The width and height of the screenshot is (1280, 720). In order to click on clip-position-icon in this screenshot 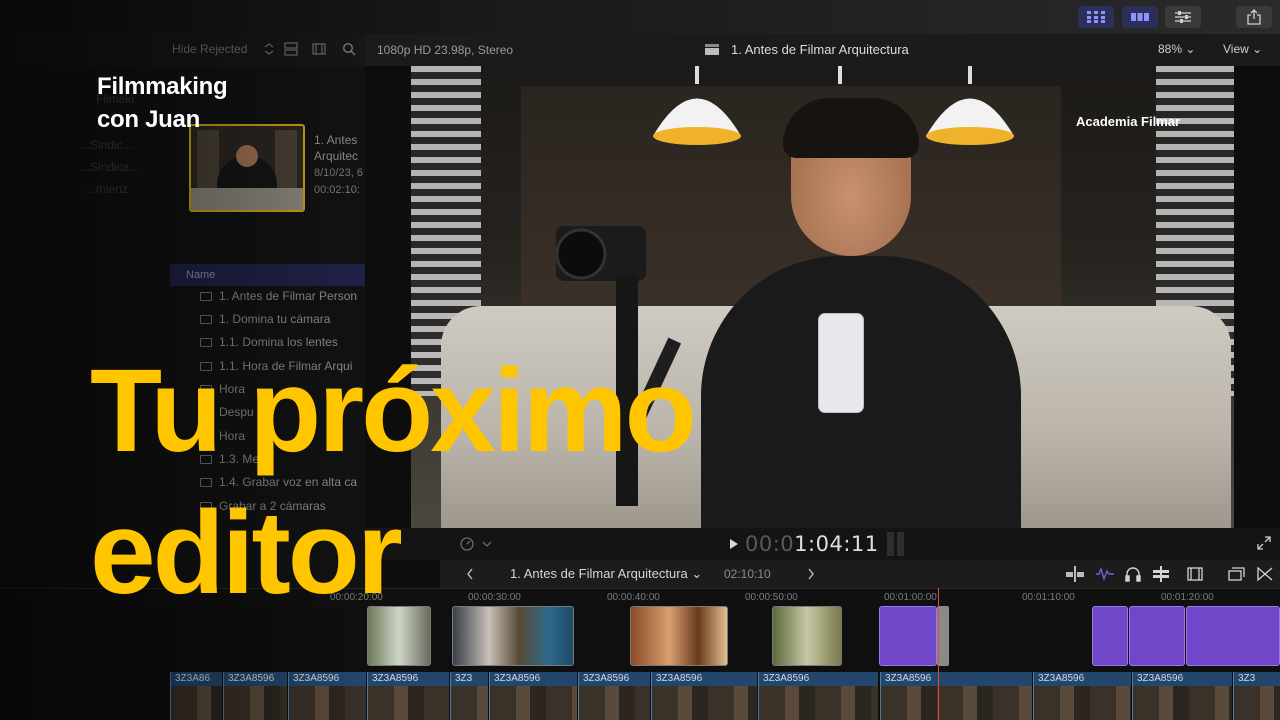, I will do `click(1075, 574)`.